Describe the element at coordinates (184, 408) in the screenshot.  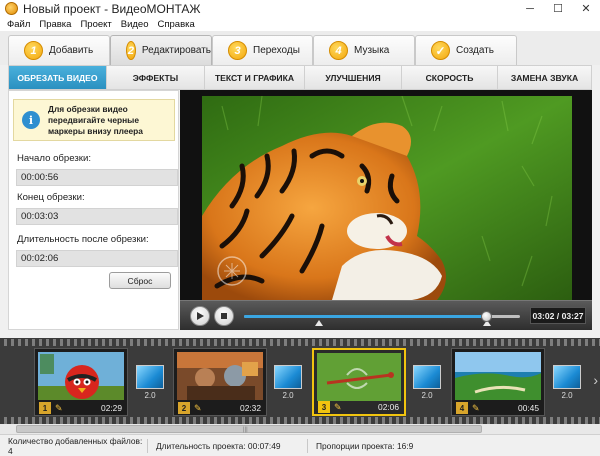
I see `clip-2-number: 2` at that location.